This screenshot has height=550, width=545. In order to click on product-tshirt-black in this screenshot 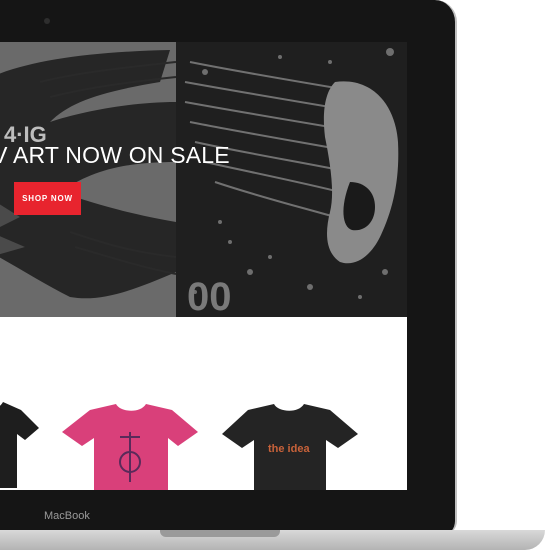, I will do `click(20, 445)`.